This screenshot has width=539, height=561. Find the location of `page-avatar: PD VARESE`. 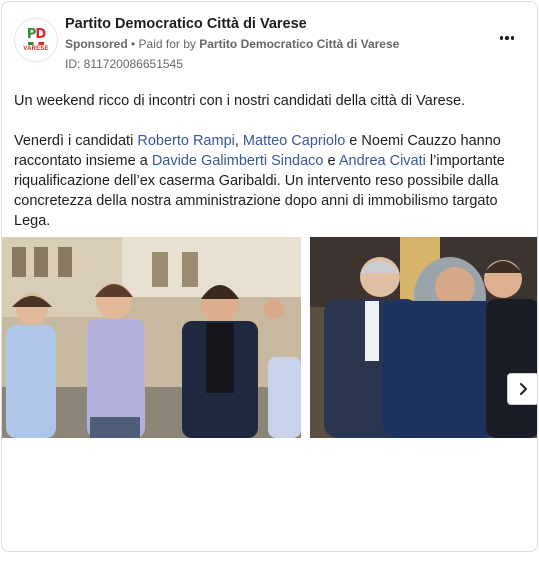

page-avatar: PD VARESE is located at coordinates (36, 40).